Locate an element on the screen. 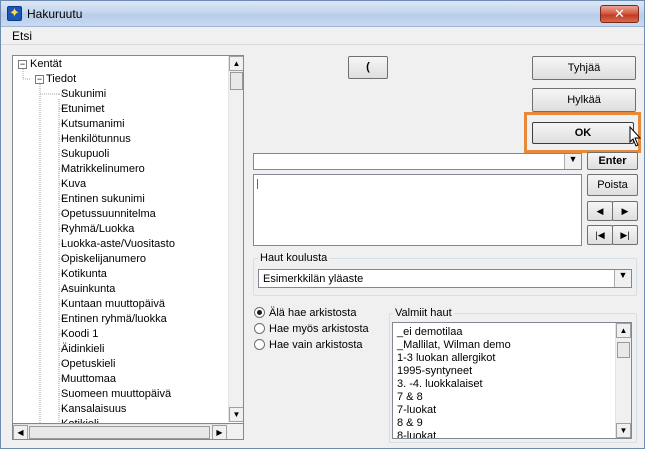 The height and width of the screenshot is (449, 645). tree-field: Opiskelijanumero is located at coordinates (103, 259).